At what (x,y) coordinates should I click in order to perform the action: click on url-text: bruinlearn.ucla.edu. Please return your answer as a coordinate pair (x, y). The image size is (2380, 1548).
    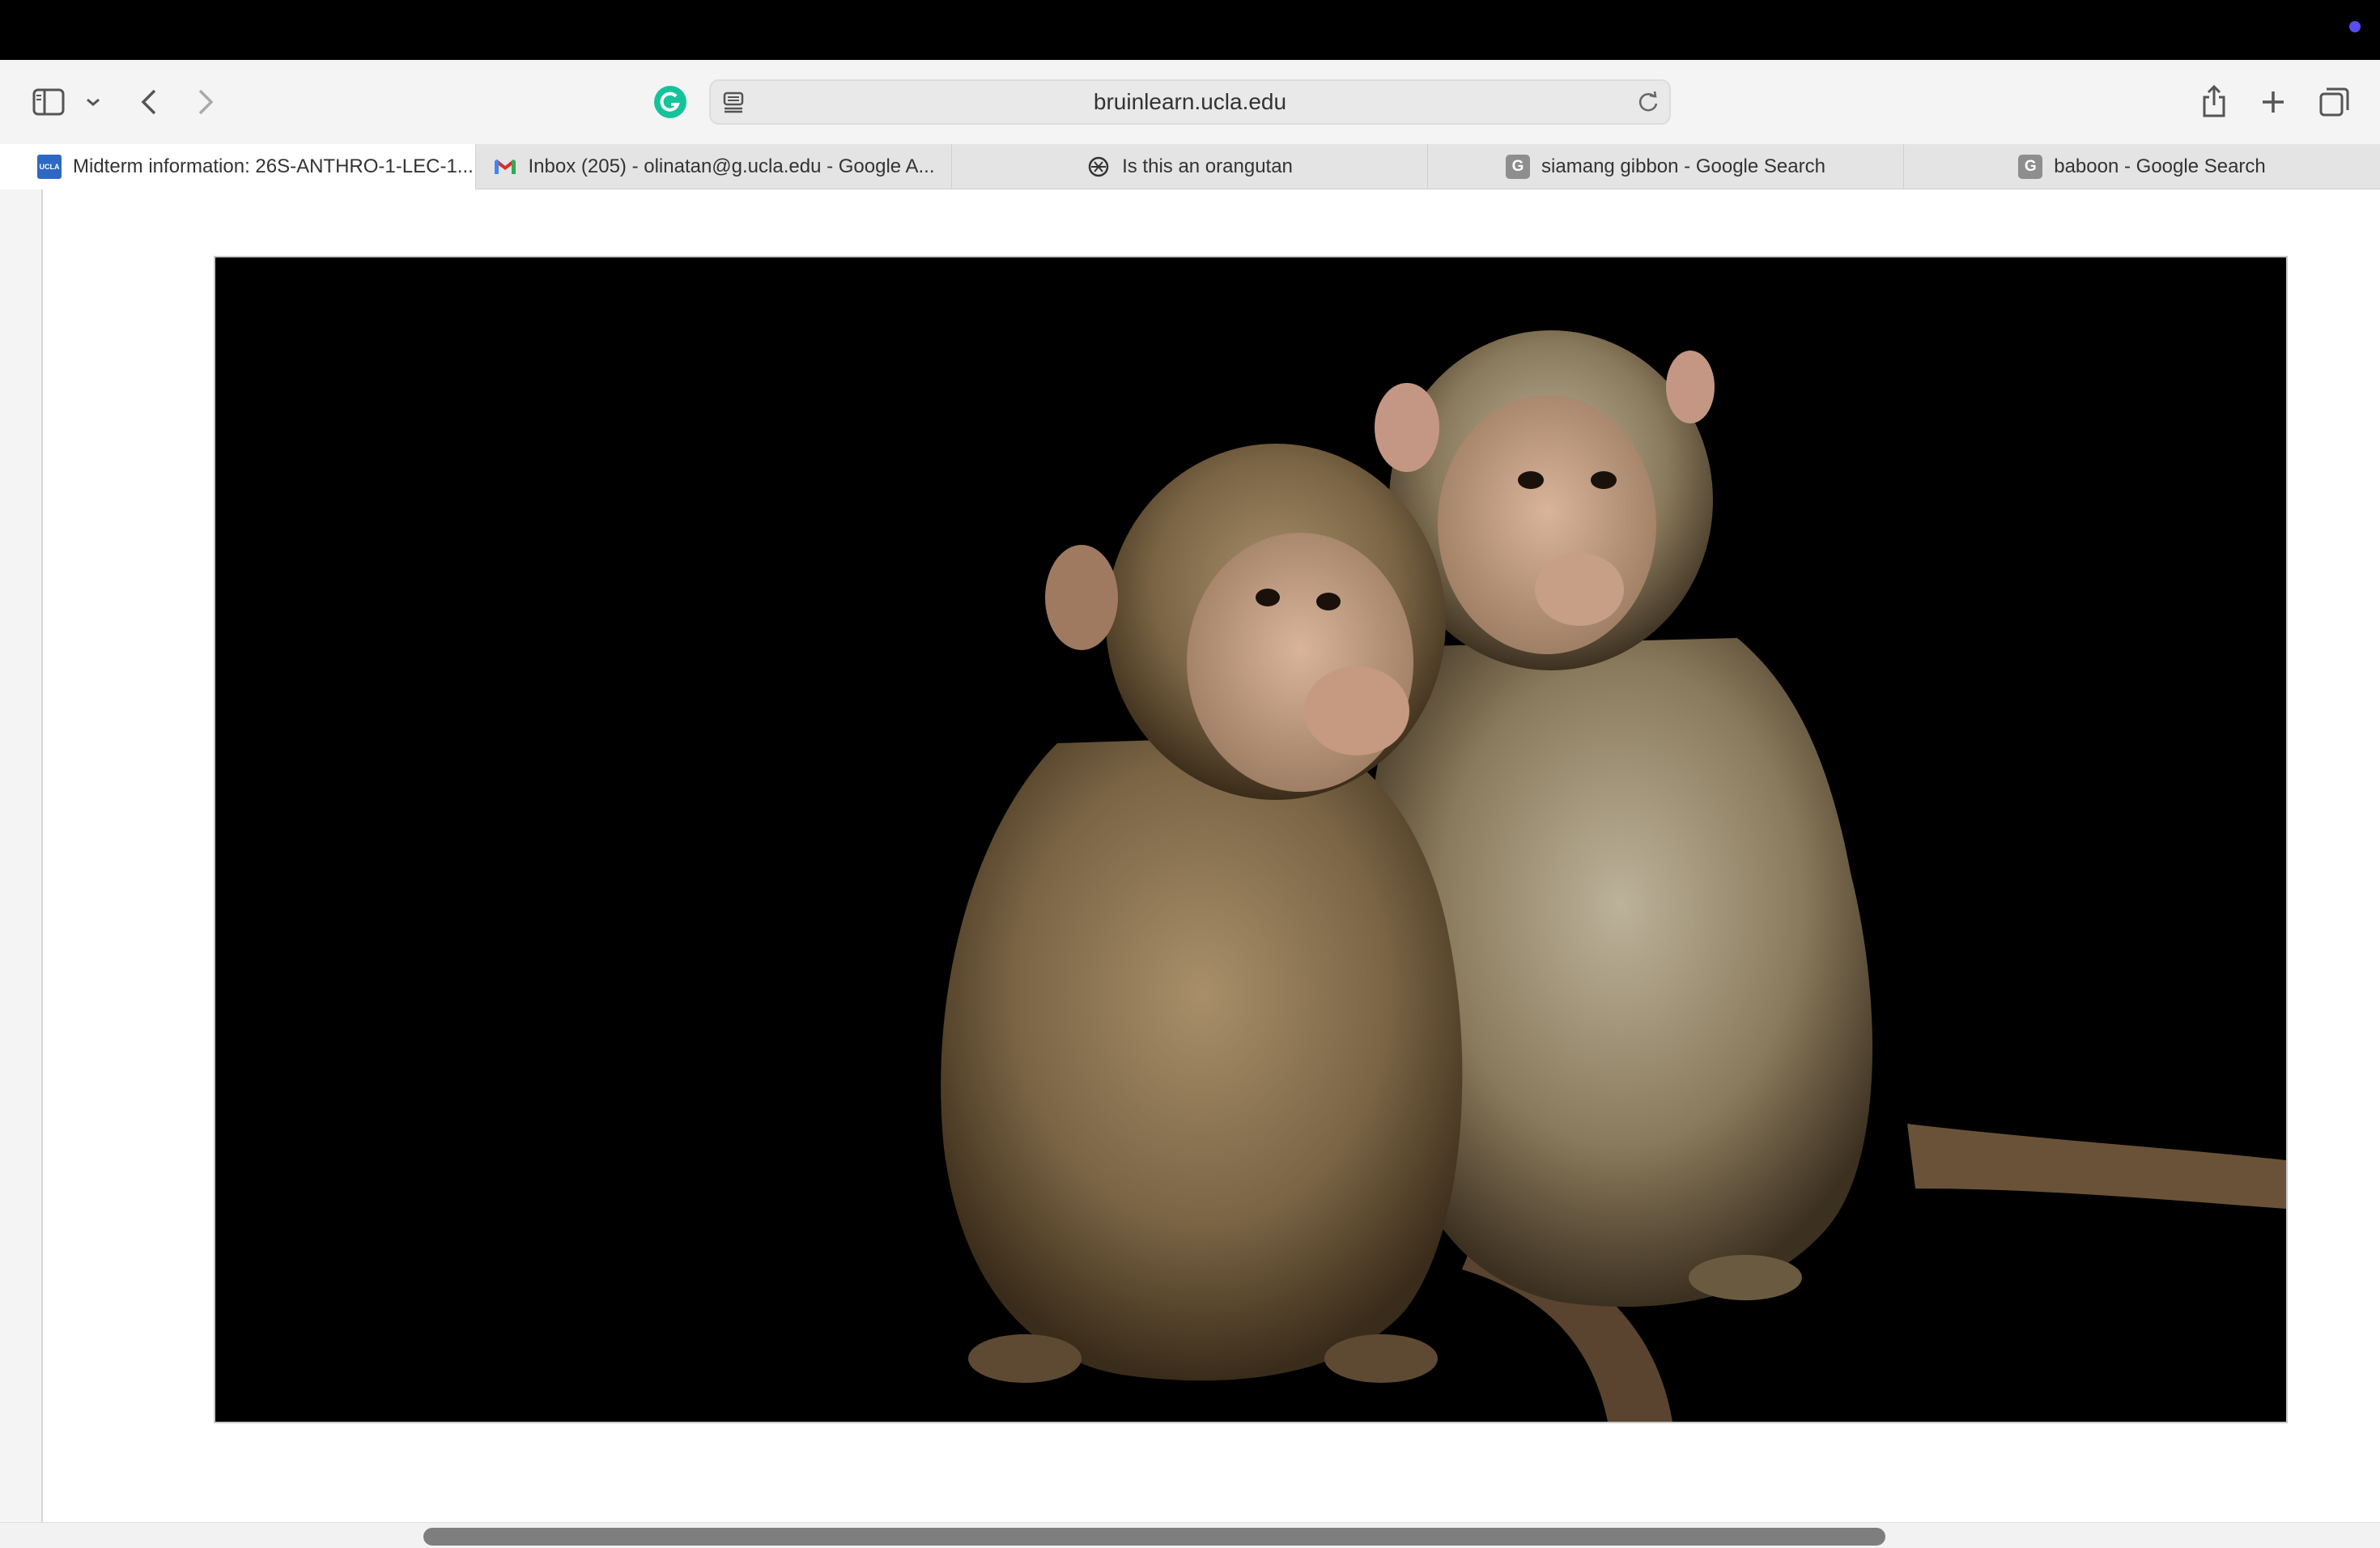
    Looking at the image, I should click on (1190, 102).